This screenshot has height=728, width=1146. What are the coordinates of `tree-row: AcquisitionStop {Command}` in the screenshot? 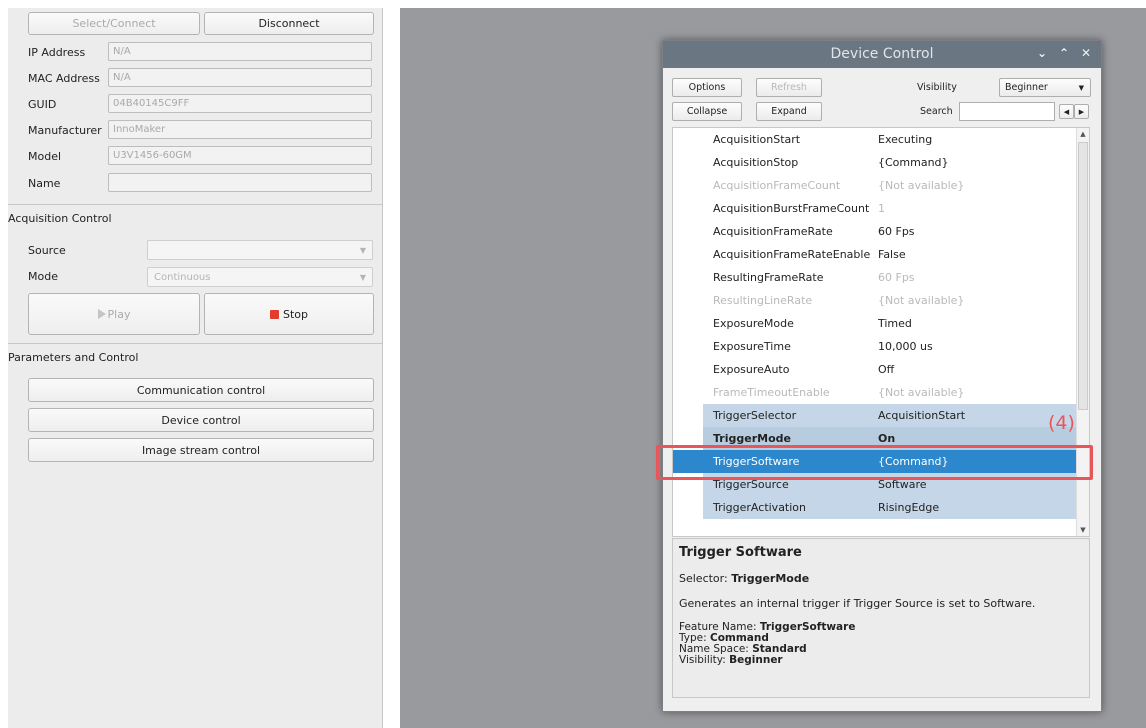 It's located at (875, 162).